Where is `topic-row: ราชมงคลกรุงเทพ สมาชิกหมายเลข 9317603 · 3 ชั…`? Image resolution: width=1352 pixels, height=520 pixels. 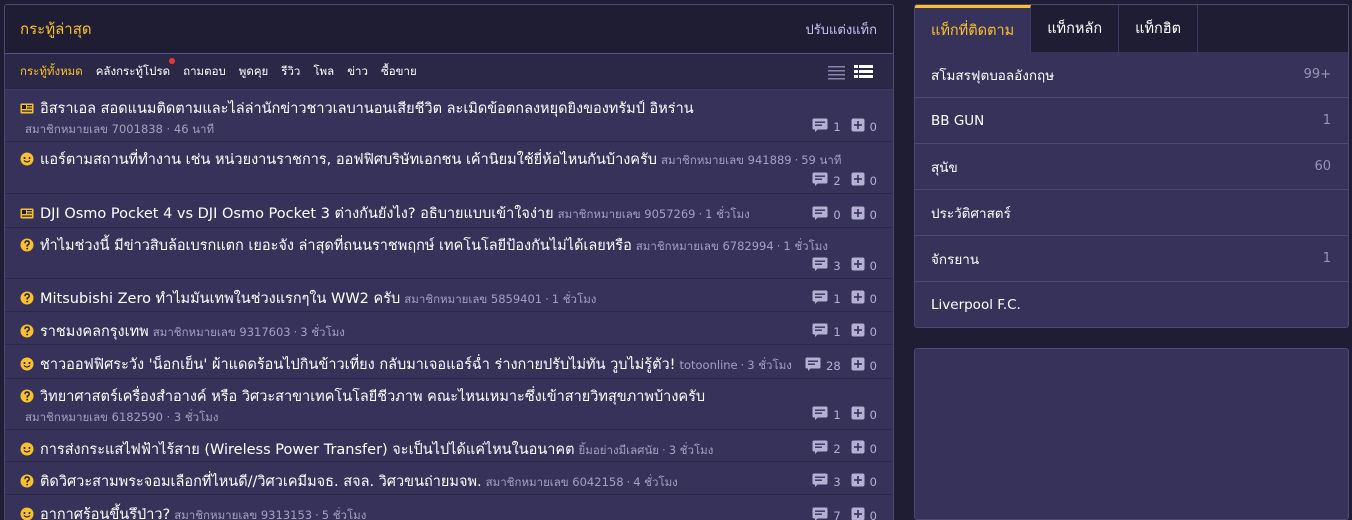 topic-row: ราชมงคลกรุงเทพ สมาชิกหมายเลข 9317603 · 3 ชั… is located at coordinates (449, 328).